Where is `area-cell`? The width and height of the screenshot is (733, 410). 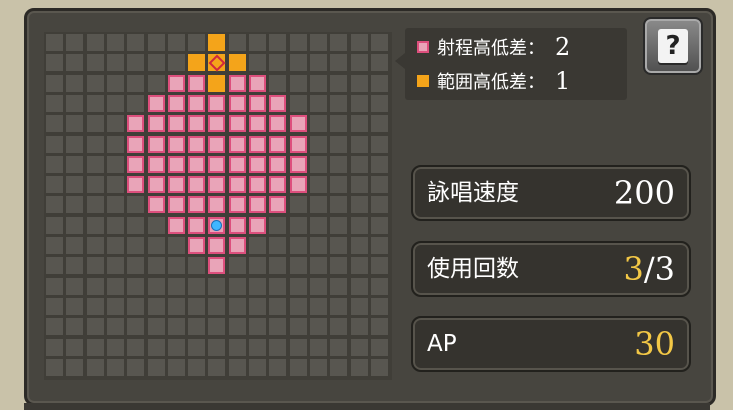
area-cell is located at coordinates (217, 42).